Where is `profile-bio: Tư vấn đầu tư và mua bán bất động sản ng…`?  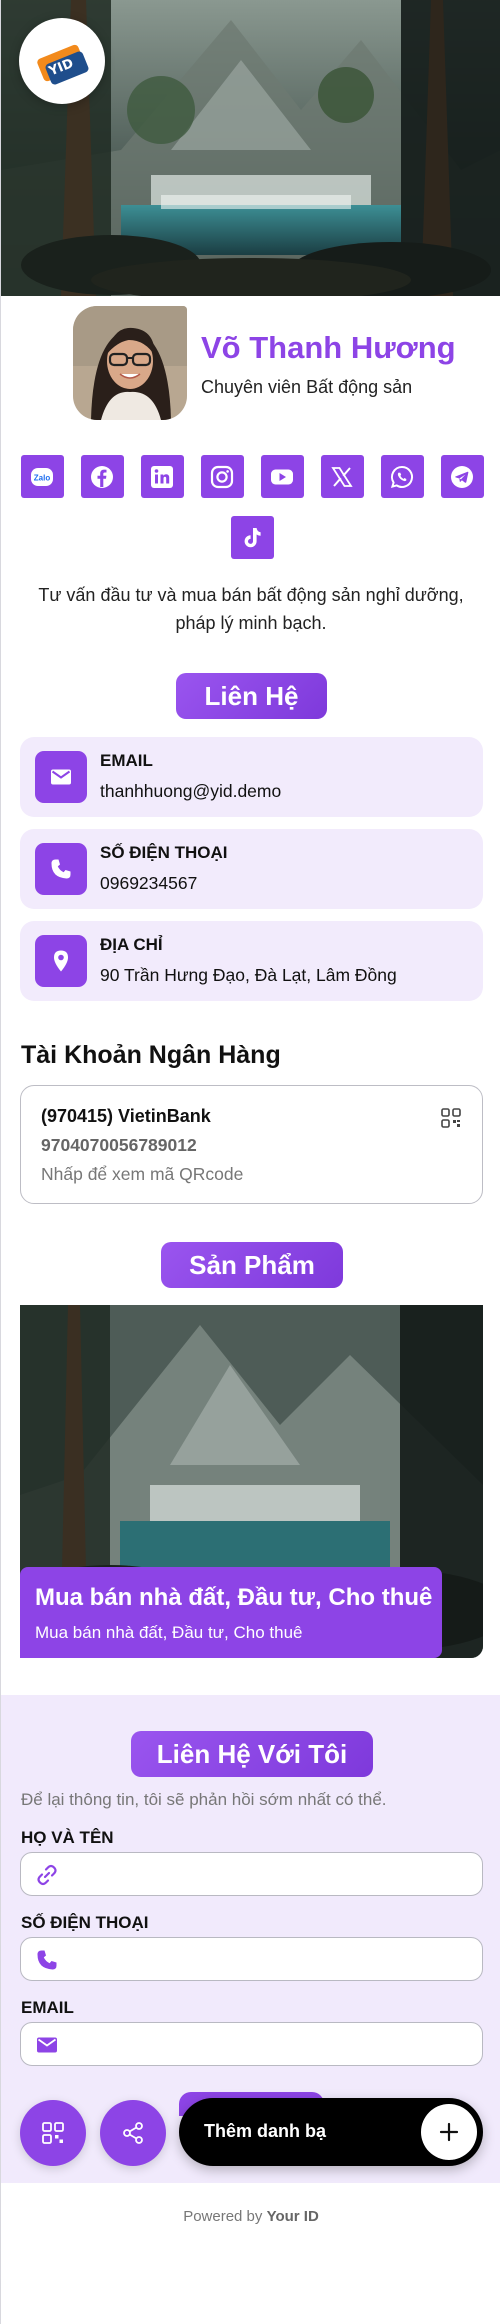
profile-bio: Tư vấn đầu tư và mua bán bất động sản ng… is located at coordinates (251, 609).